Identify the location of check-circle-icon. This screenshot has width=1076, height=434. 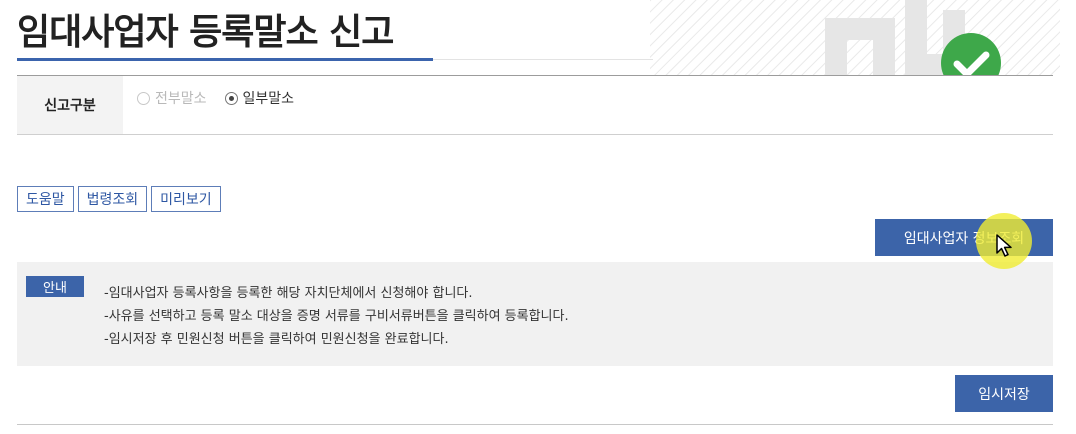
(971, 54).